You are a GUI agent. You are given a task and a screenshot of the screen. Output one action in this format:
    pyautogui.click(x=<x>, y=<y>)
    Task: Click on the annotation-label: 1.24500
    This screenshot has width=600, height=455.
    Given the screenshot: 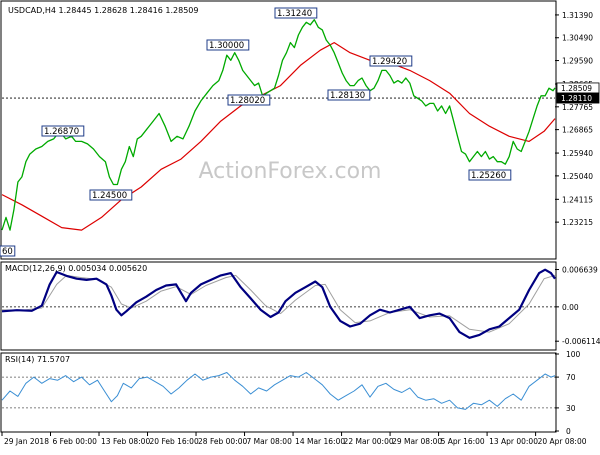 What is the action you would take?
    pyautogui.click(x=109, y=196)
    